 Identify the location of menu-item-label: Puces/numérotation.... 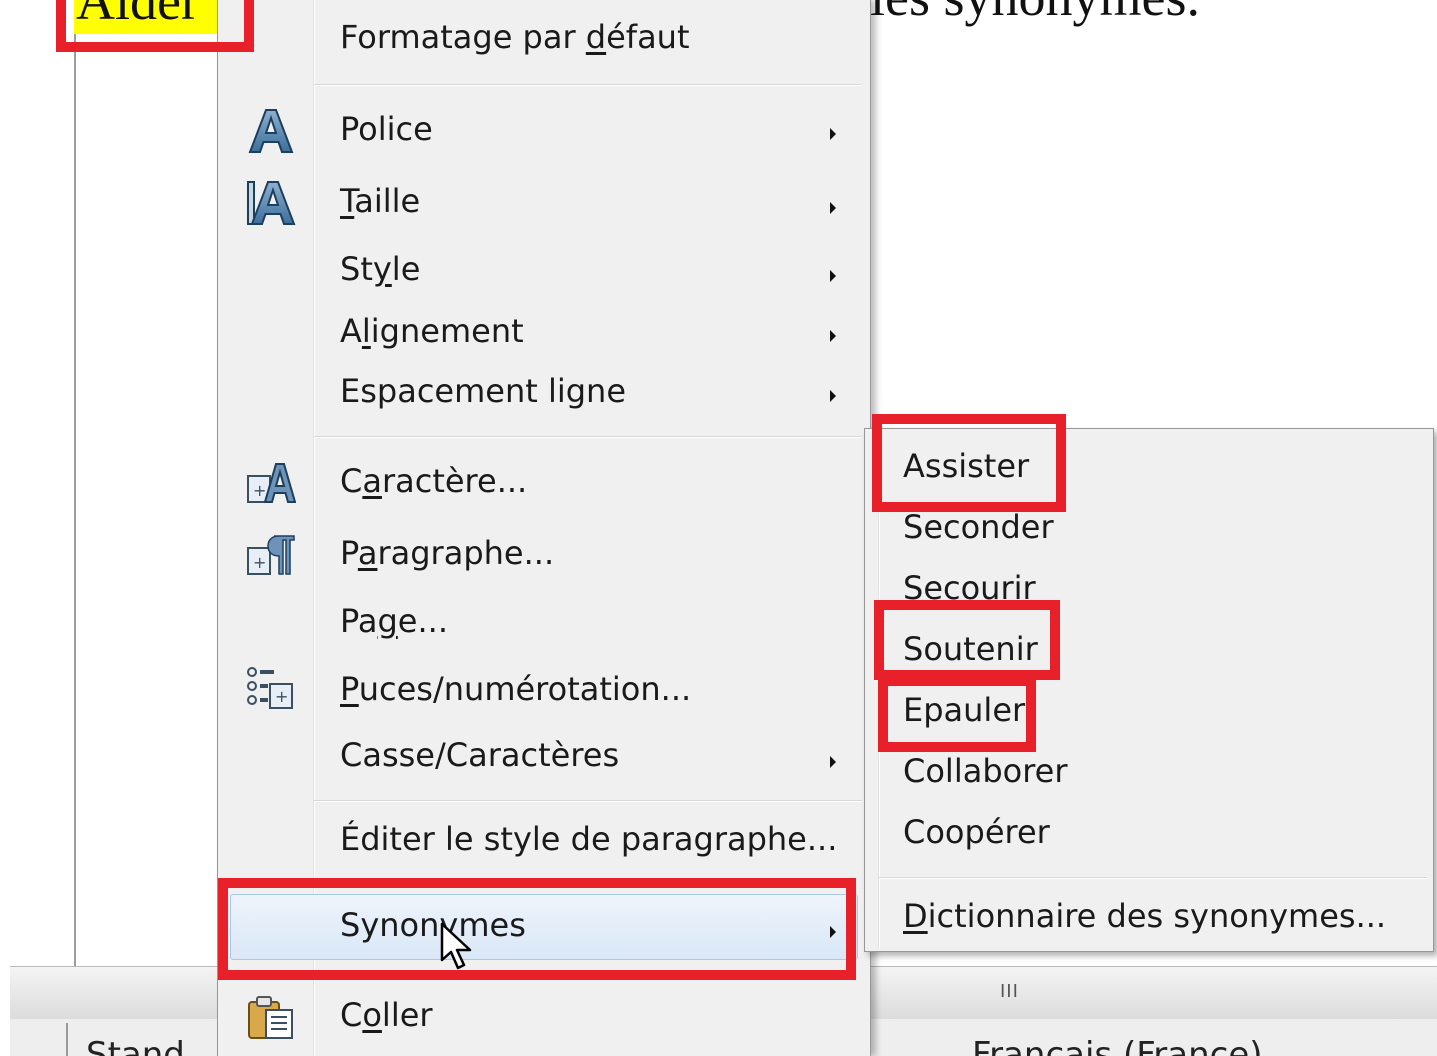
(516, 689).